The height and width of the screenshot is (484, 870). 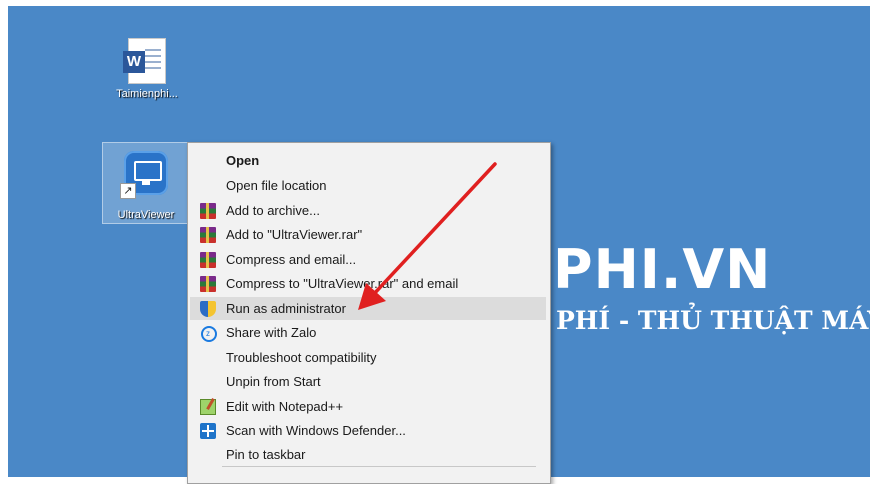 What do you see at coordinates (379, 466) in the screenshot?
I see `menu-separator` at bounding box center [379, 466].